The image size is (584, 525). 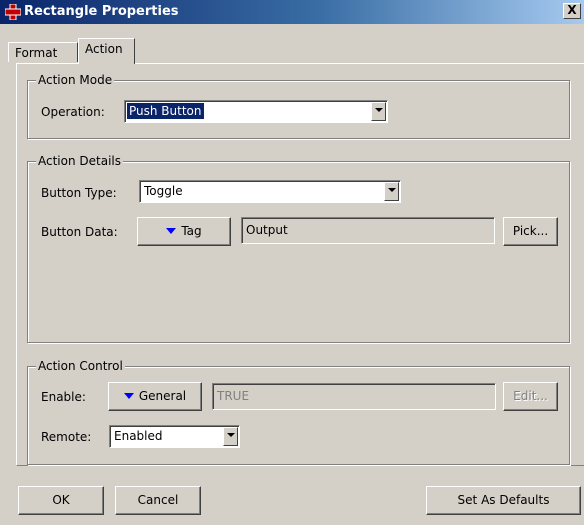 What do you see at coordinates (13, 12) in the screenshot?
I see `rectangle-app-icon` at bounding box center [13, 12].